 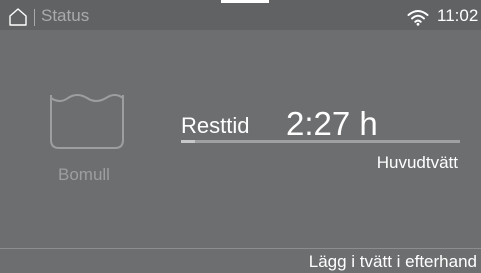 I want to click on page-title: Status, so click(x=65, y=15).